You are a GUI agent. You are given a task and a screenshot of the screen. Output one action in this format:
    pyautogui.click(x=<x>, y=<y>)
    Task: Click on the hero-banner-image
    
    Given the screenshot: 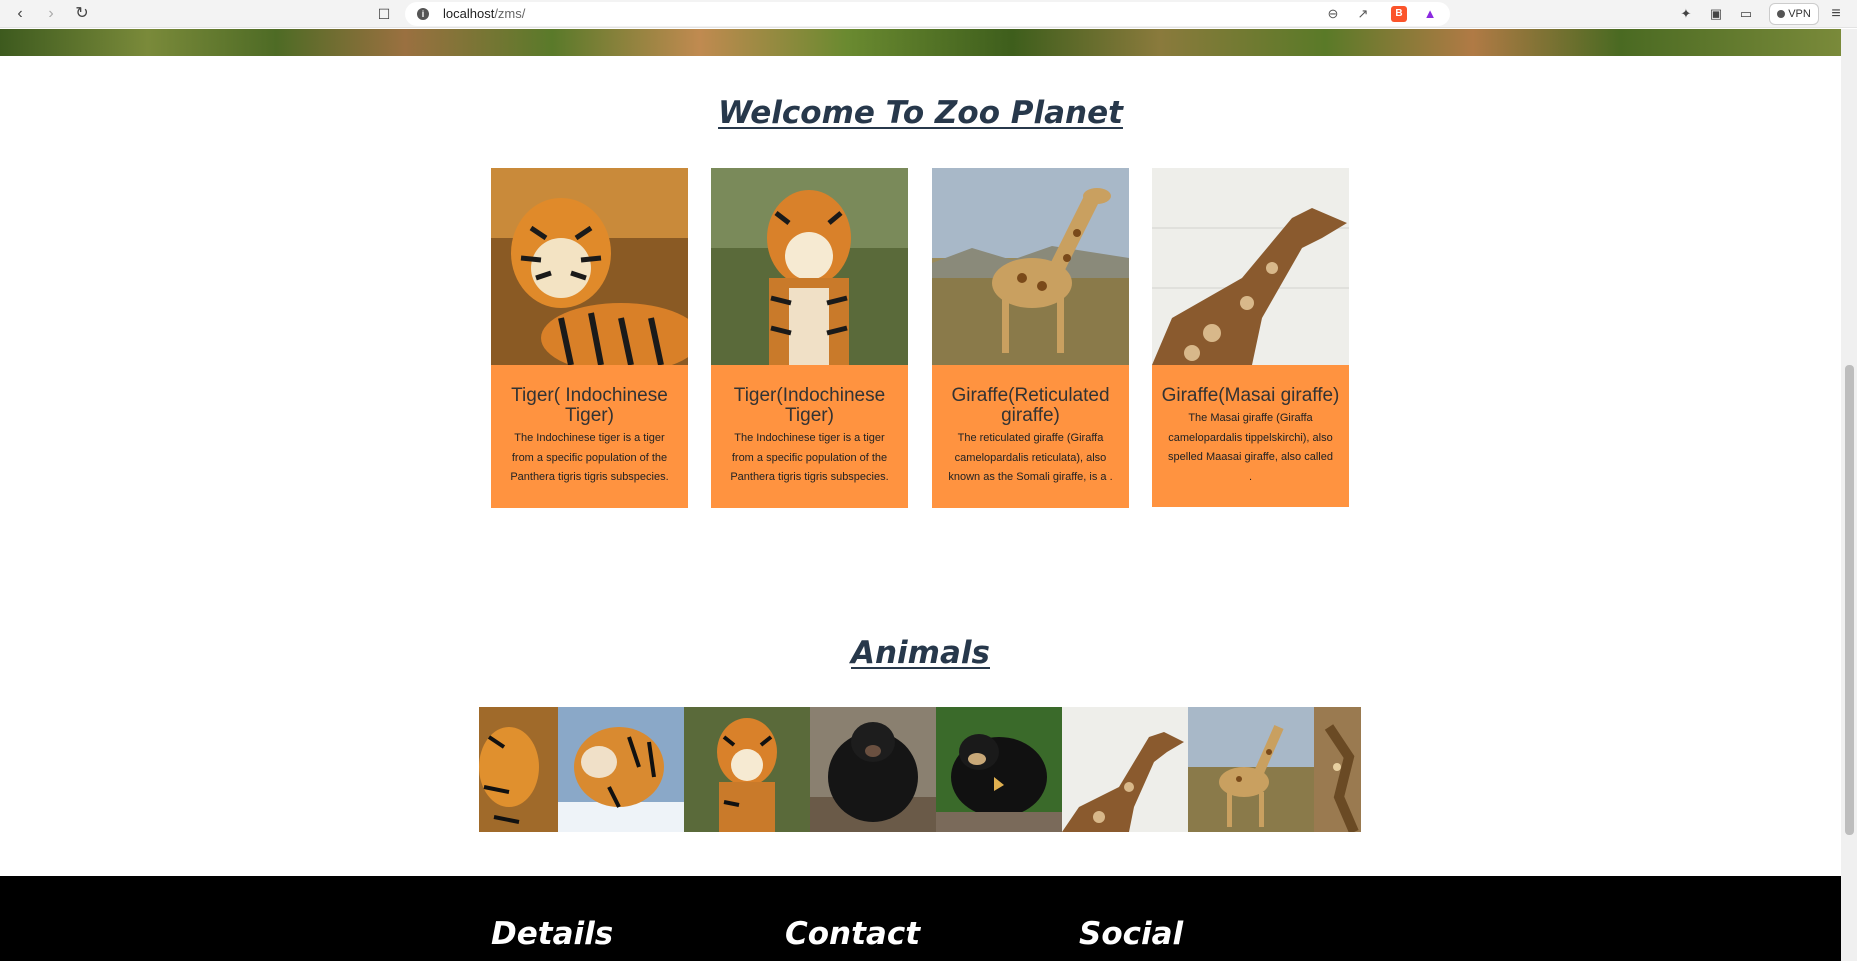 What is the action you would take?
    pyautogui.click(x=920, y=42)
    